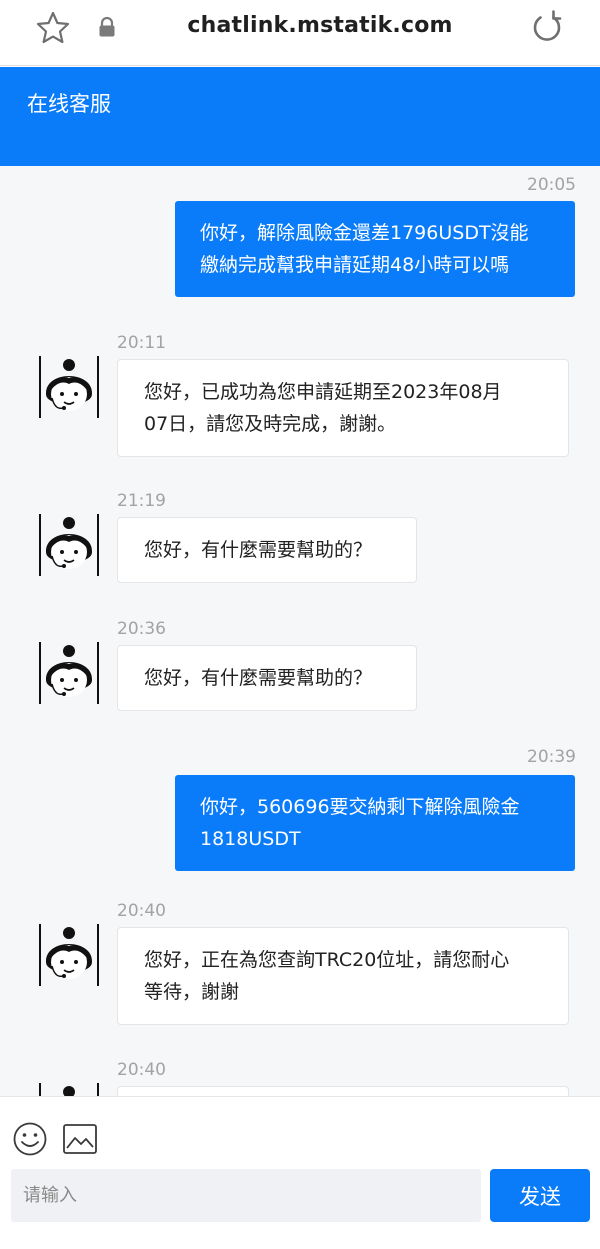  I want to click on message-line: 你好，560696要交納剩下解除風險金, so click(360, 807).